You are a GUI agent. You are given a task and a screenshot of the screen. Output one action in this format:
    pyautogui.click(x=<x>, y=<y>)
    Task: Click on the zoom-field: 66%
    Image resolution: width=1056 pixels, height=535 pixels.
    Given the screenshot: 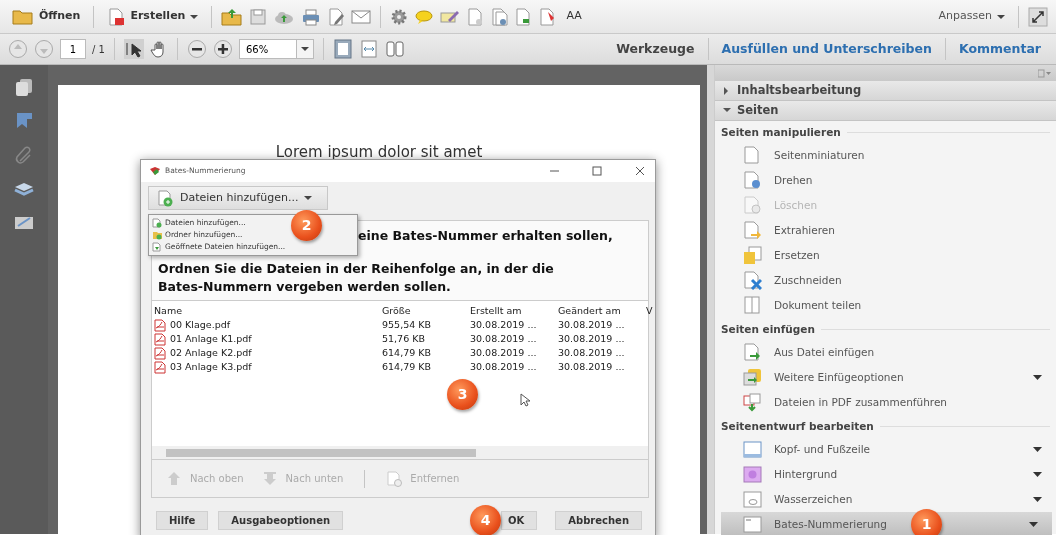 What is the action you would take?
    pyautogui.click(x=267, y=49)
    